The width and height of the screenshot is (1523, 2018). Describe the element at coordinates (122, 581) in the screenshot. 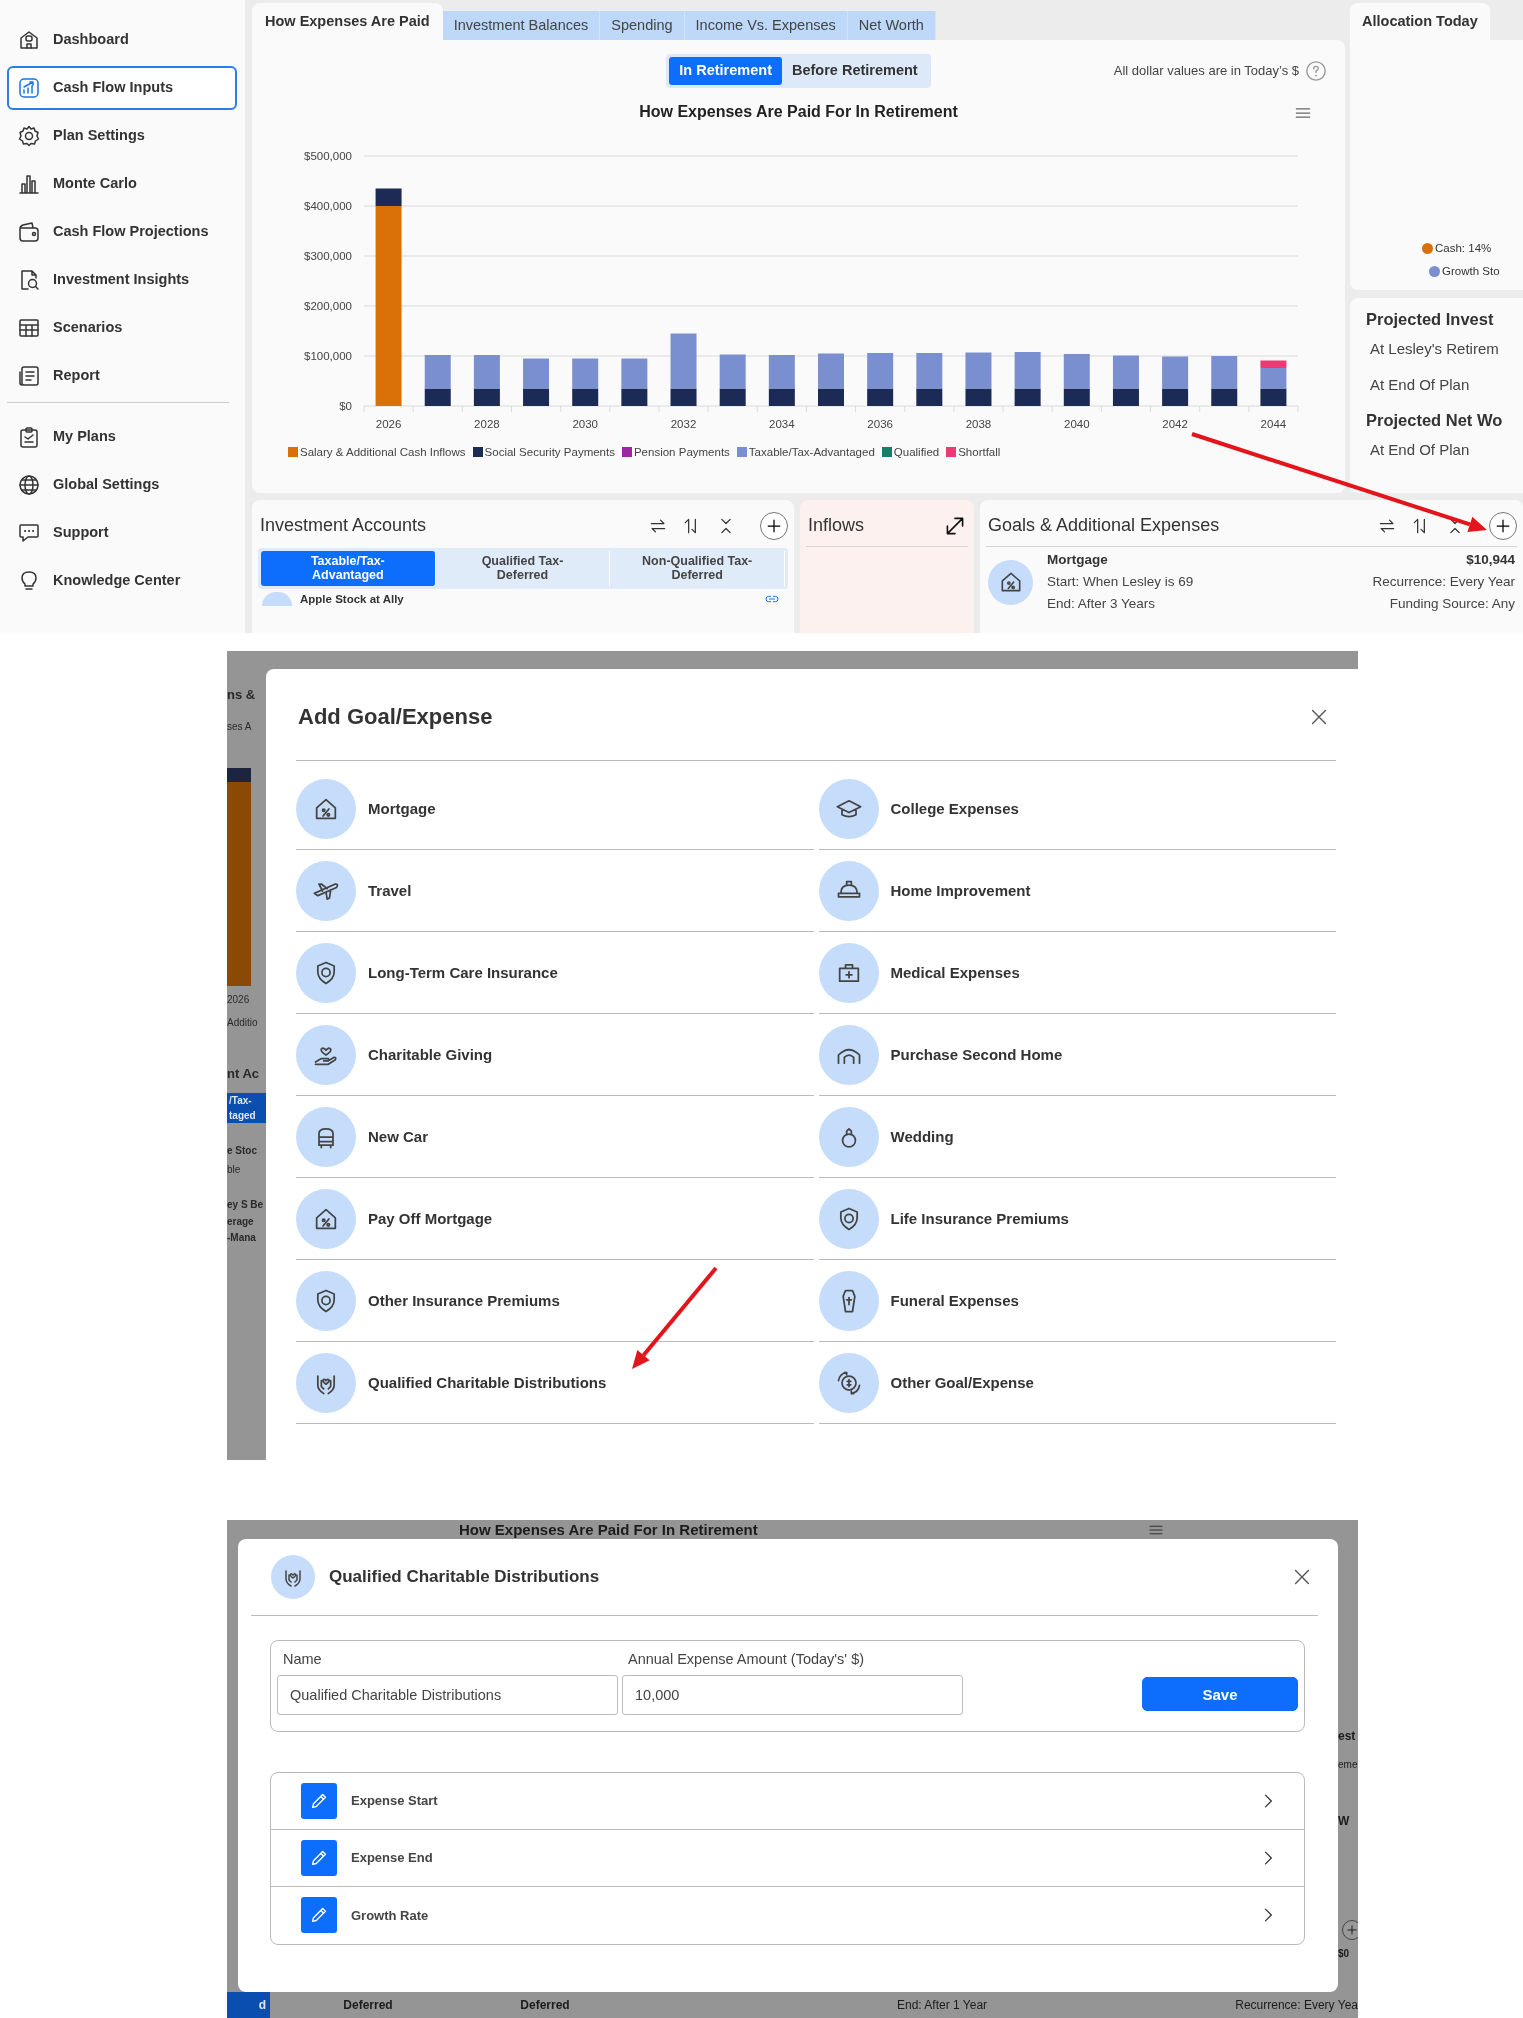

I see `sidebar-item: Knowledge Center` at that location.